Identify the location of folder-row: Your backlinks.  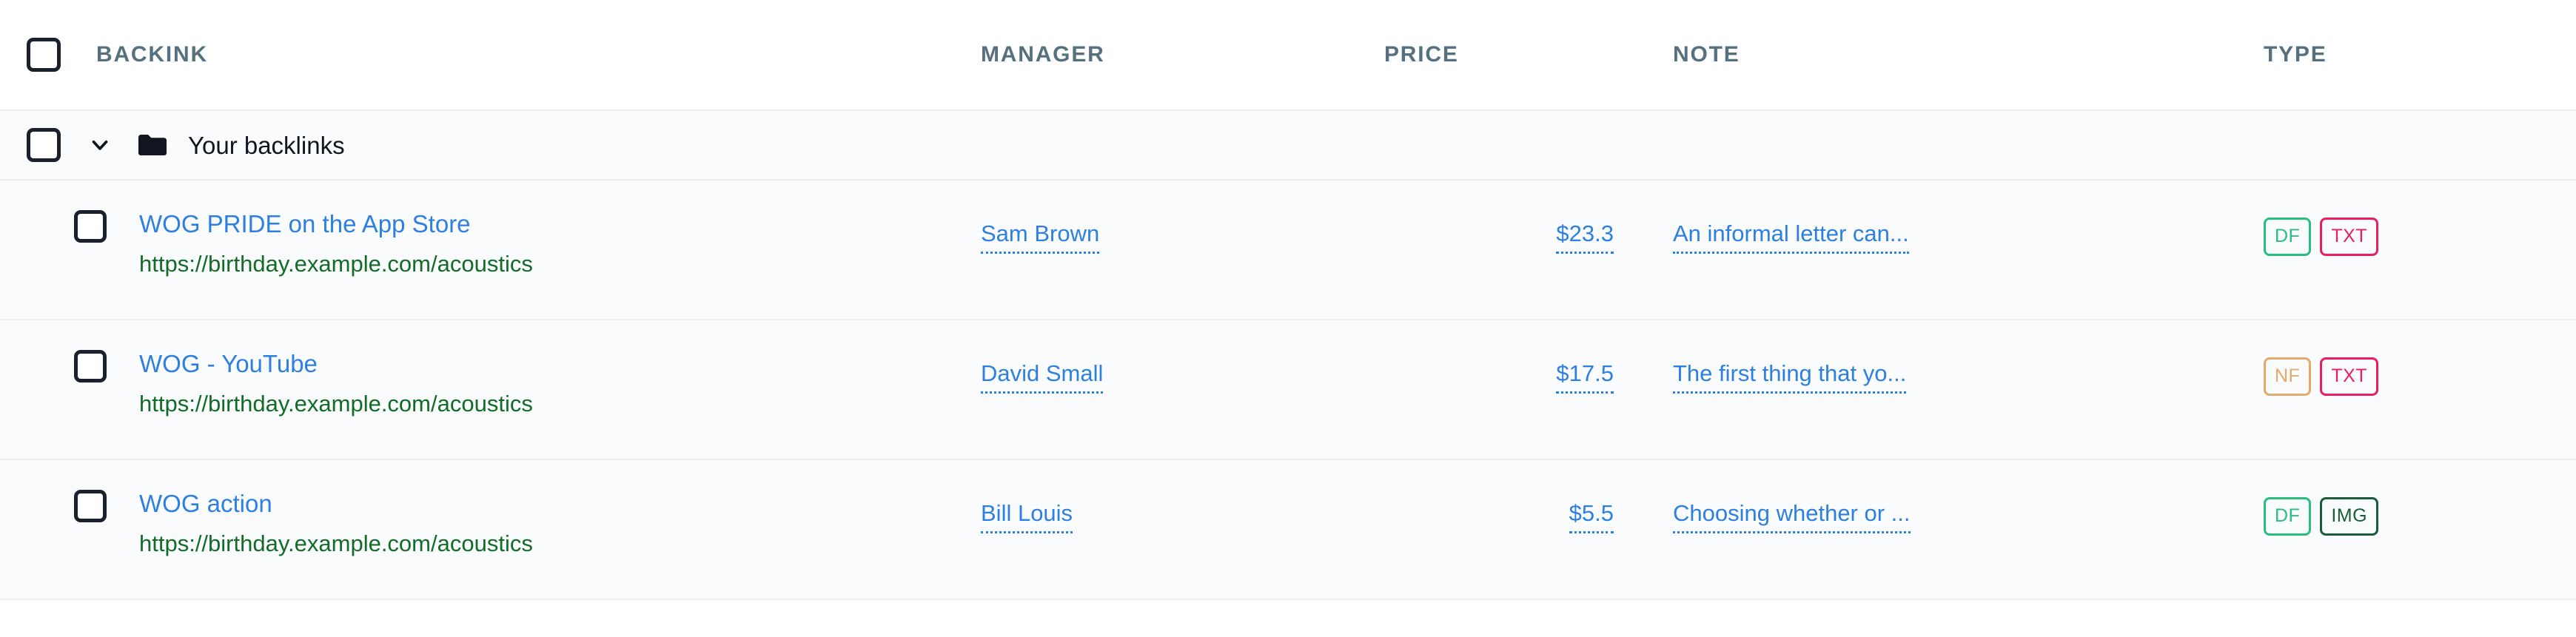
(1288, 145).